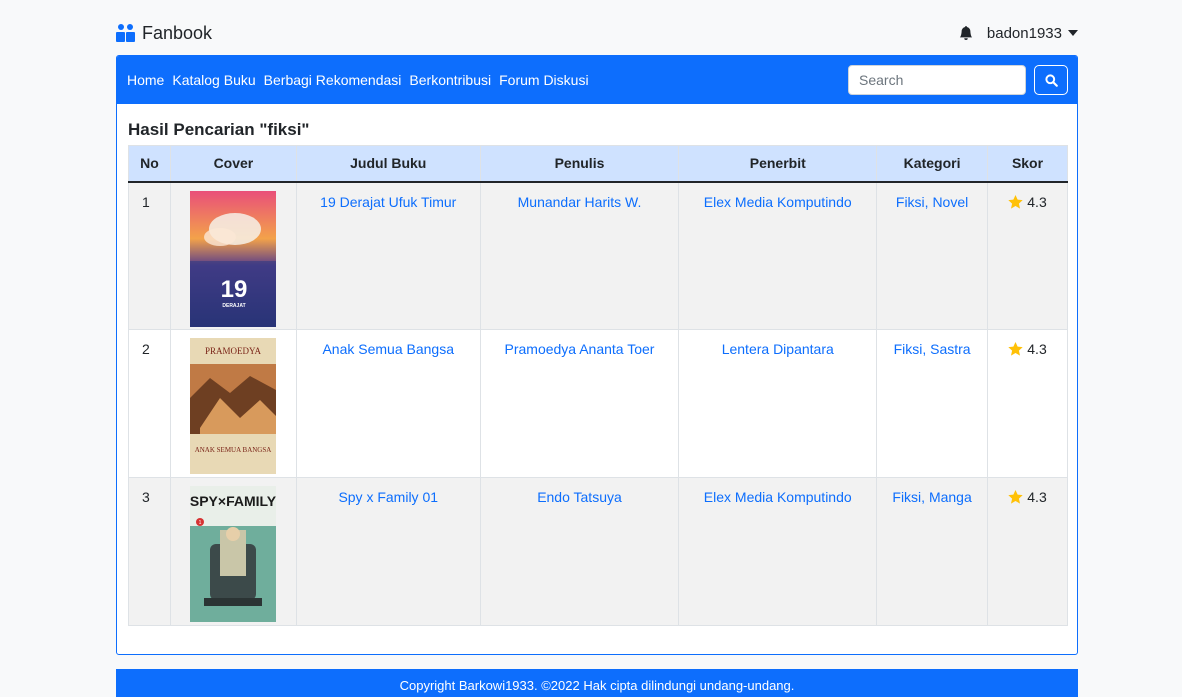 This screenshot has height=697, width=1182. Describe the element at coordinates (778, 403) in the screenshot. I see `publisher-cell: Lentera Dipantara` at that location.